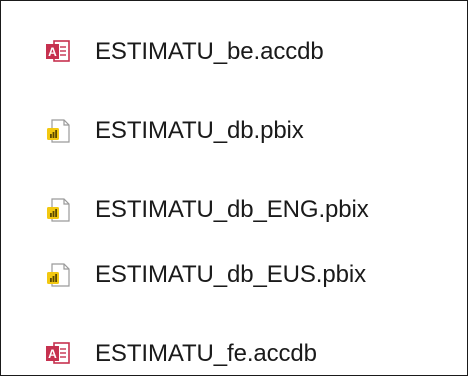 This screenshot has height=376, width=468. I want to click on file-item-estimatu-fe-accdb: A ESTIMATU_fe.accdb, so click(181, 354).